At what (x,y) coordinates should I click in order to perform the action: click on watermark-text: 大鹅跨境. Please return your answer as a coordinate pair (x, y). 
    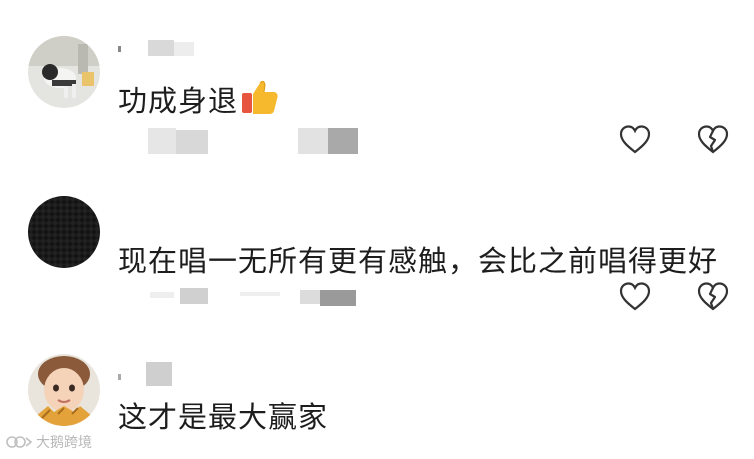
    Looking at the image, I should click on (64, 443).